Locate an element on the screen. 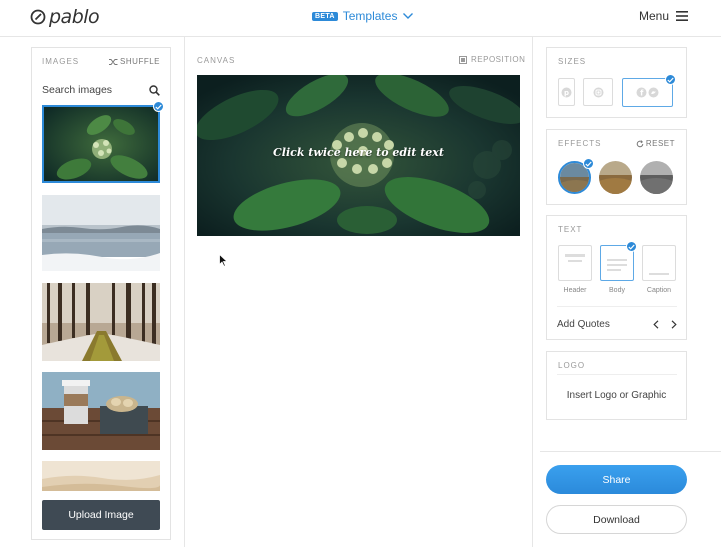 The image size is (721, 547). size-option-pinterest: p is located at coordinates (566, 92).